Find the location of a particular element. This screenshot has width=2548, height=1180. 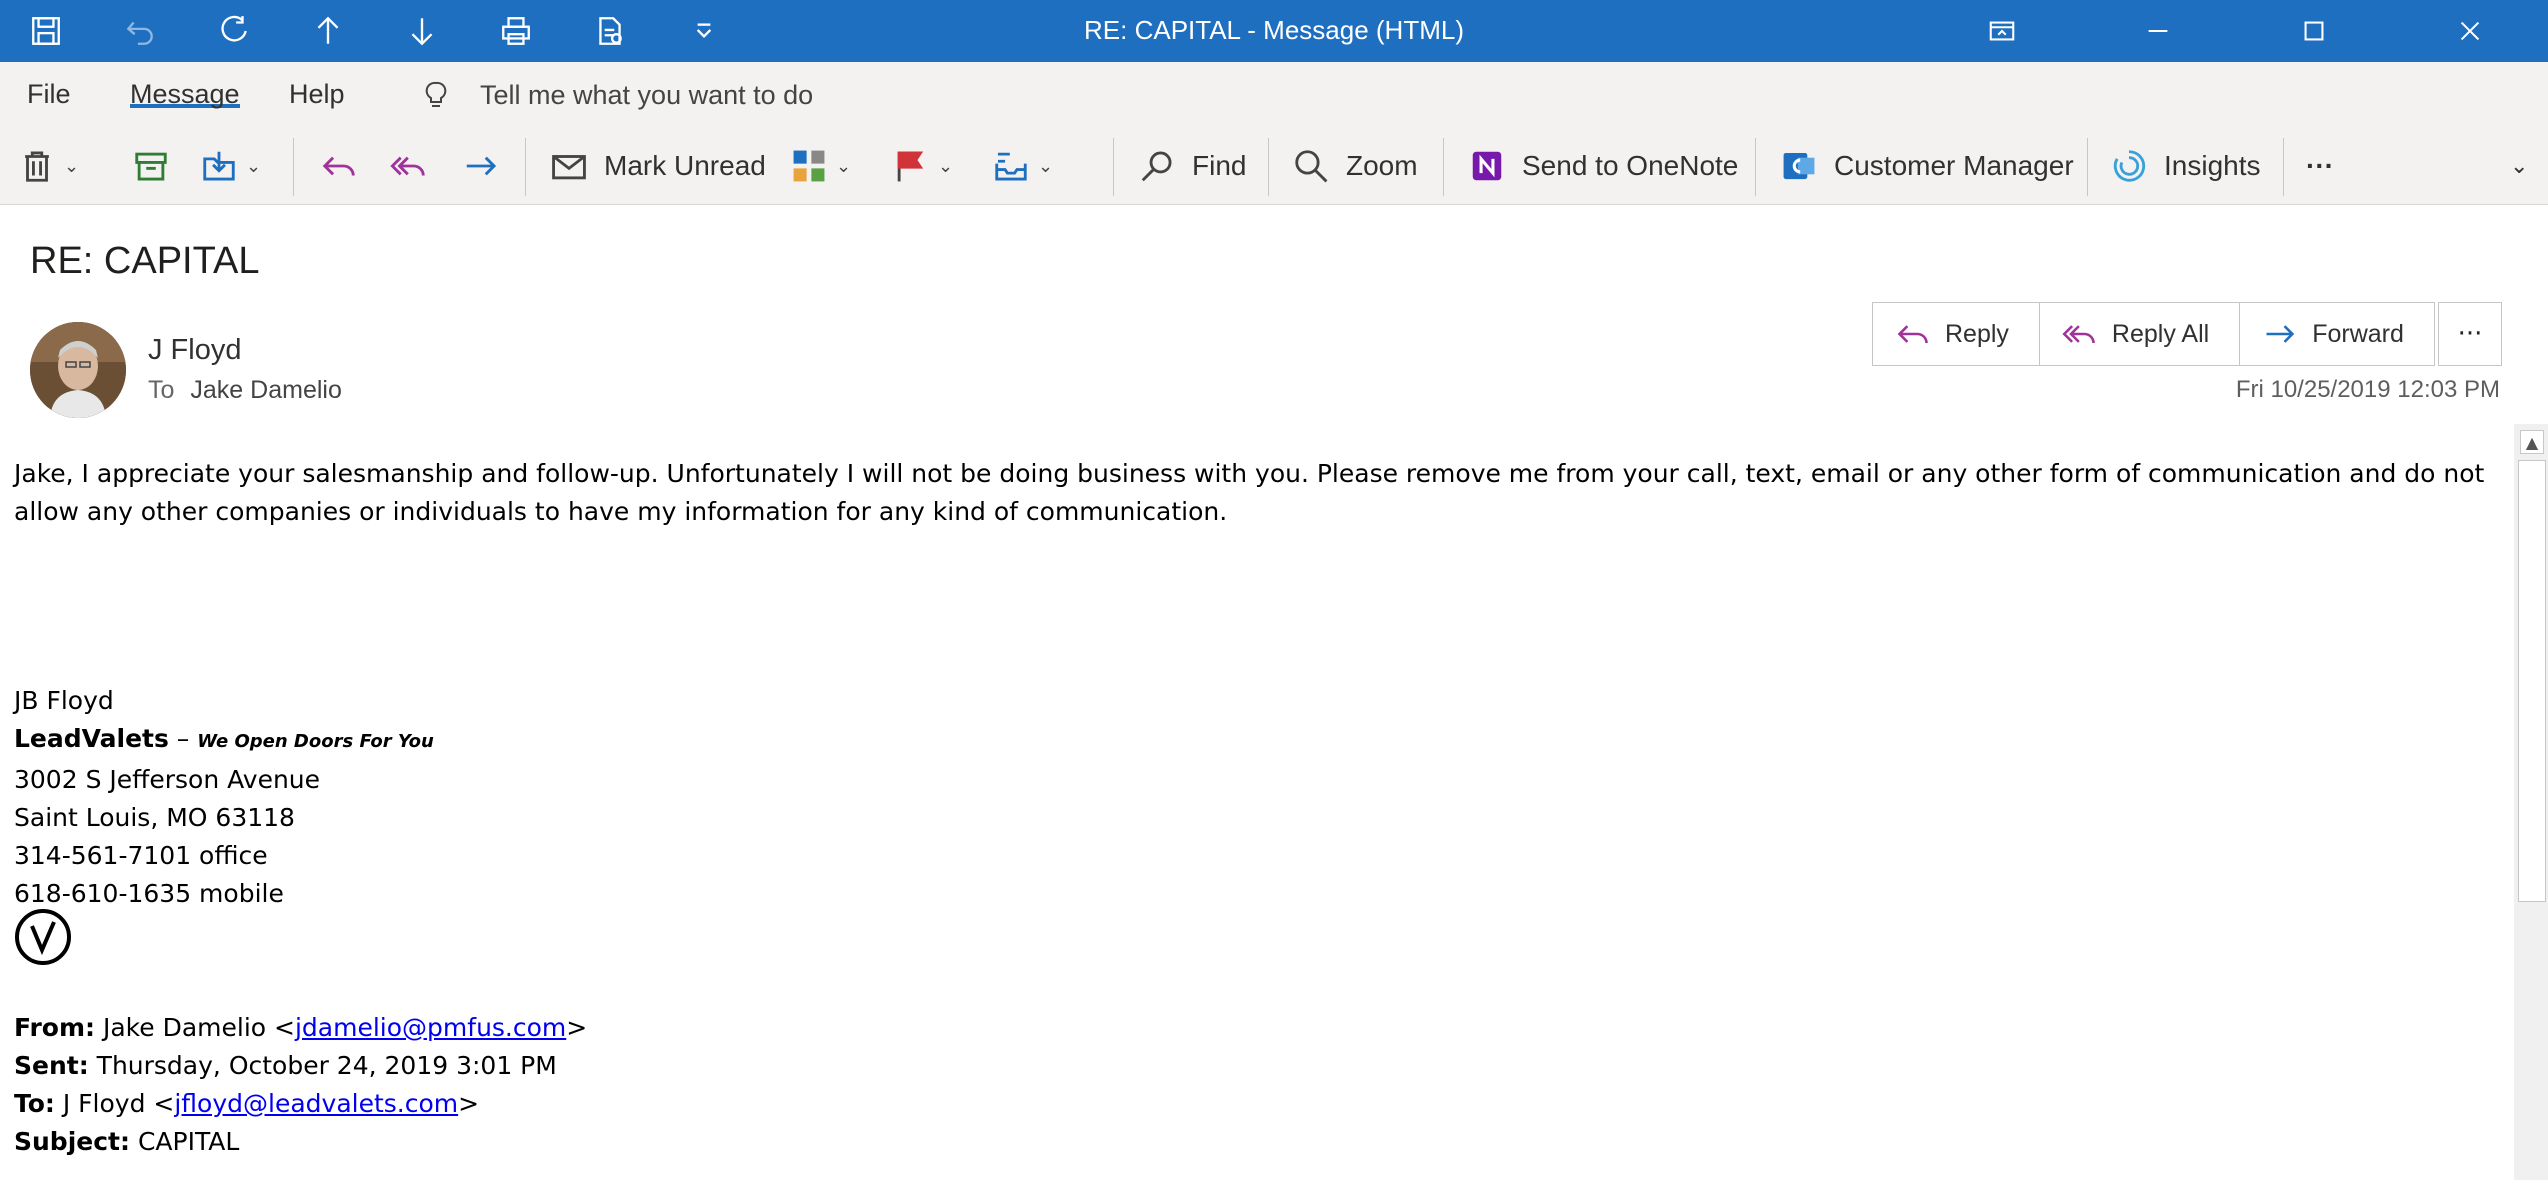

send-to-onenote-button: Send to OneNote is located at coordinates (1603, 166).